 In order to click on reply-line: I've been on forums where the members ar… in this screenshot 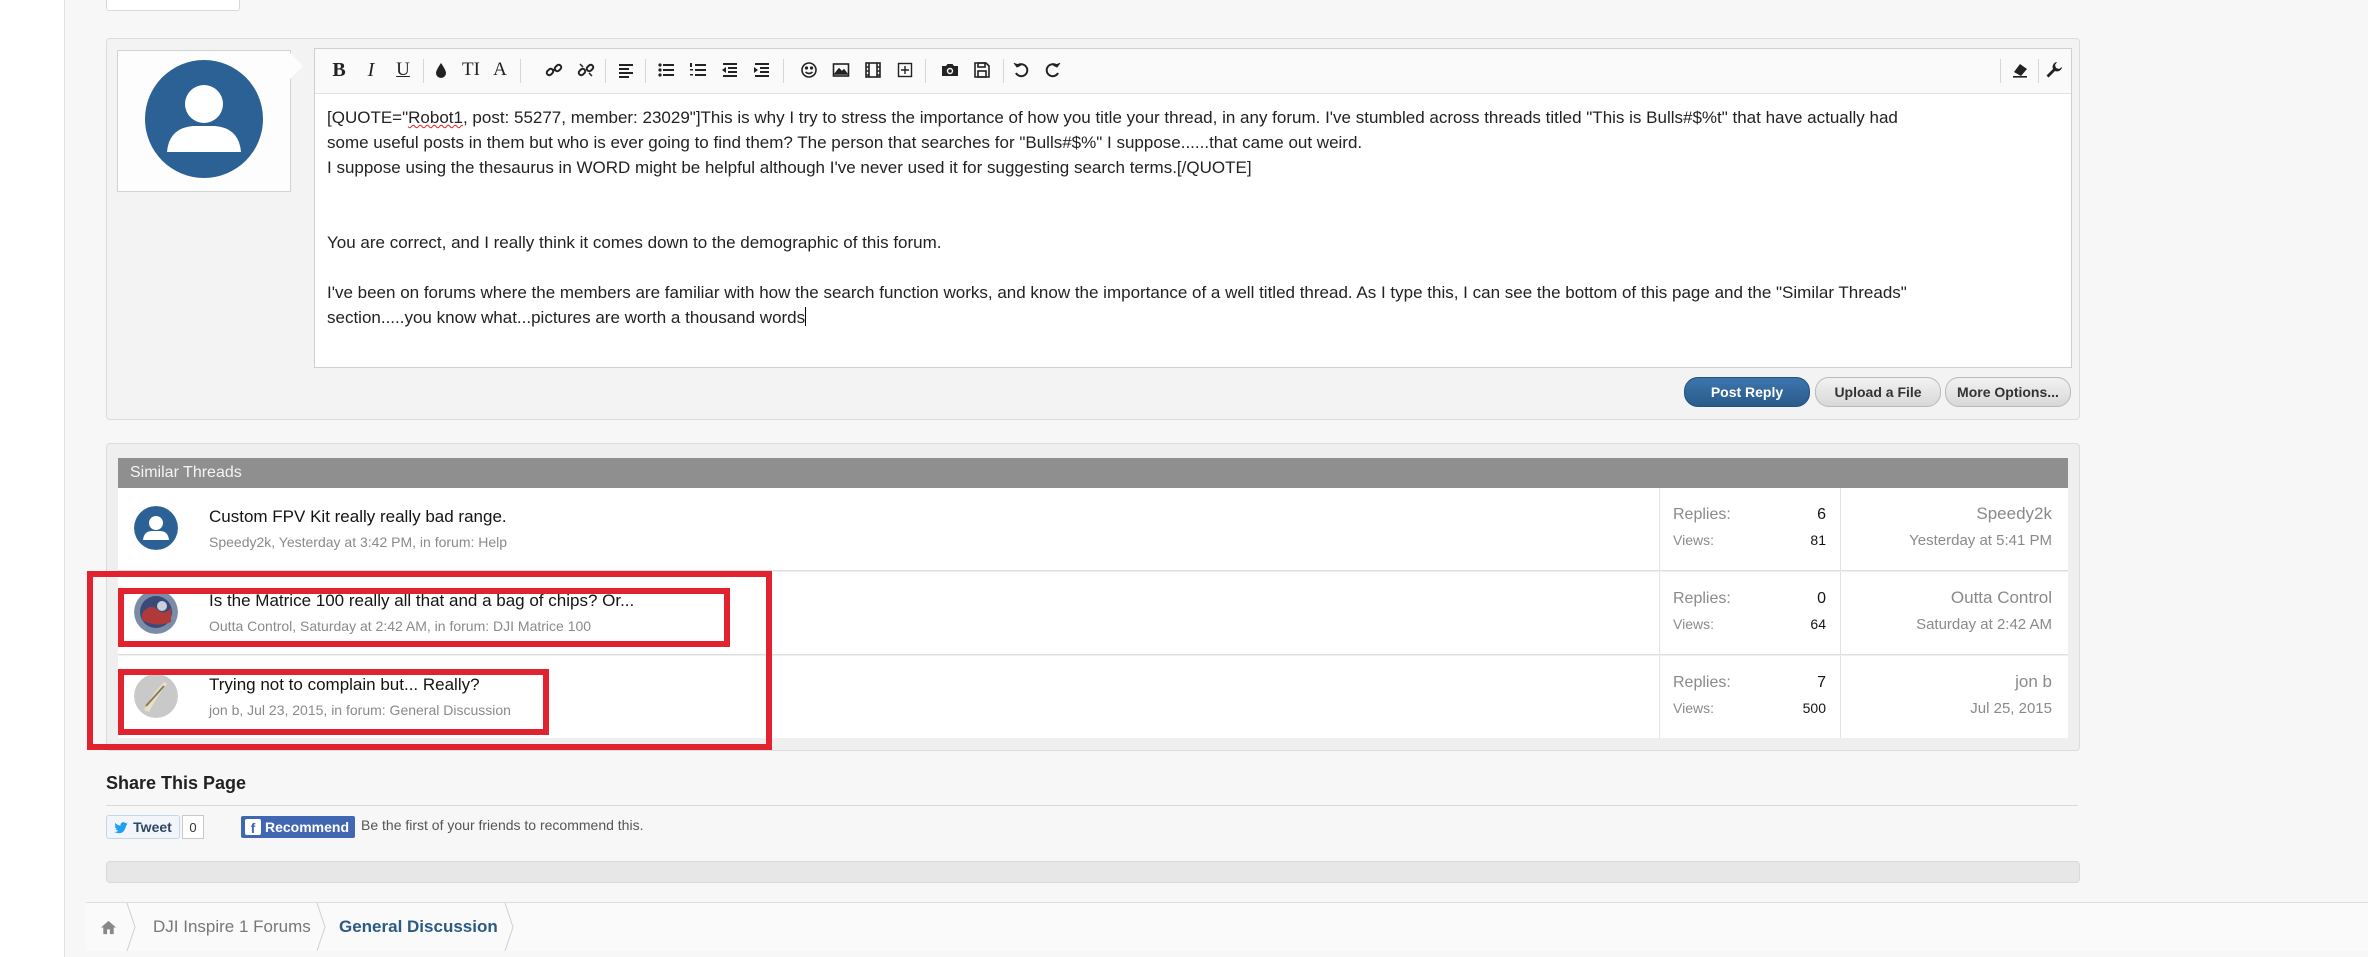, I will do `click(1117, 292)`.